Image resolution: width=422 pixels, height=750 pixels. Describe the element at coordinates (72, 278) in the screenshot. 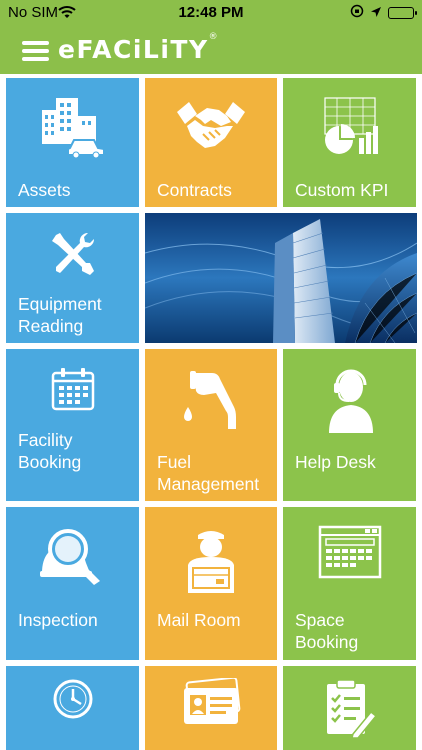

I see `tile-equipment-reading: Equipment Reading` at that location.